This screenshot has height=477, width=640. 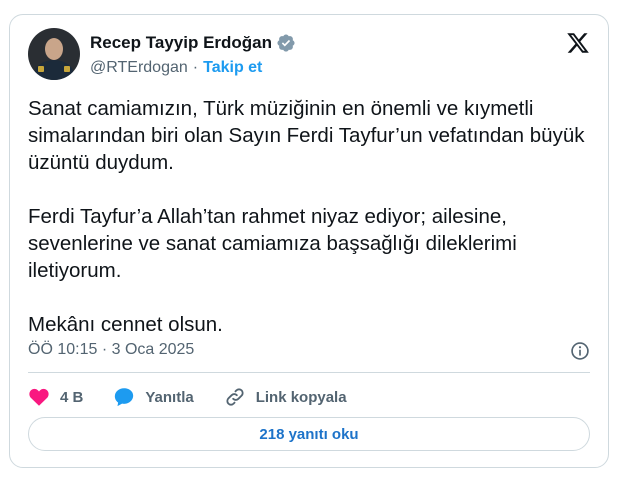 What do you see at coordinates (124, 397) in the screenshot?
I see `reply-bubble-icon` at bounding box center [124, 397].